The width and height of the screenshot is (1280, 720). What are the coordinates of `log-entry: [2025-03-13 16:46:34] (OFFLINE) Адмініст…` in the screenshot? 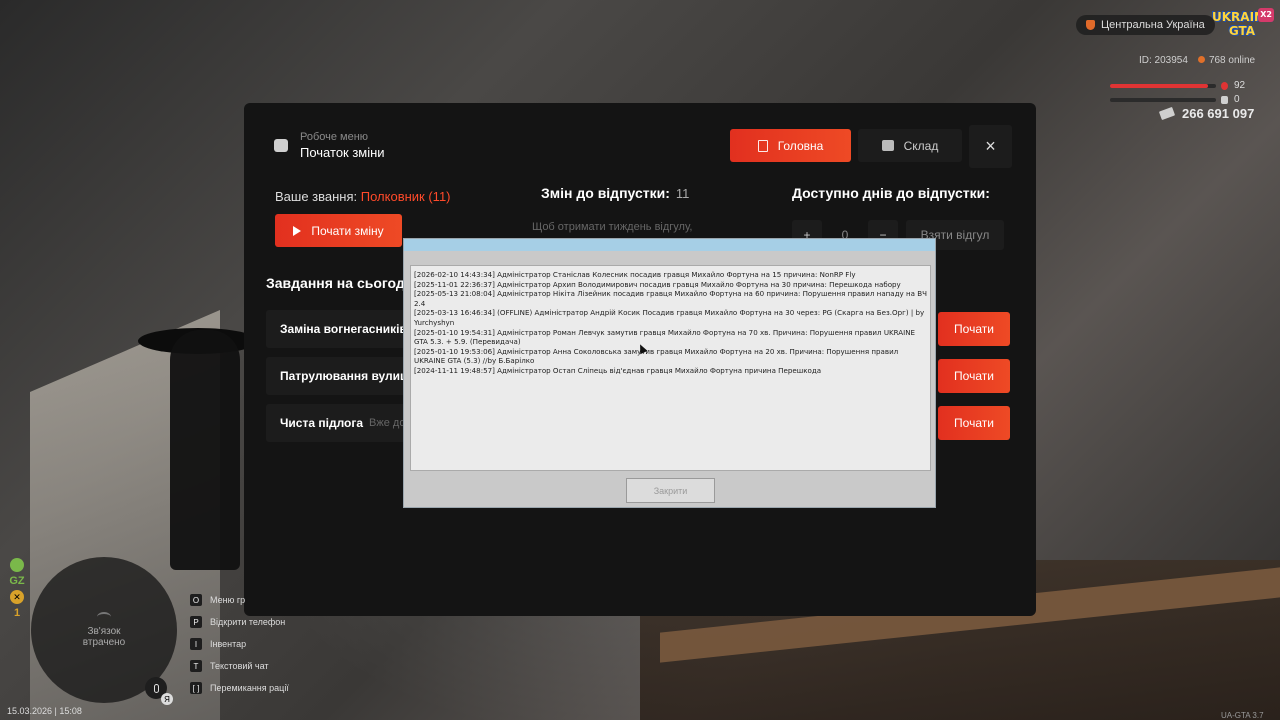 It's located at (669, 317).